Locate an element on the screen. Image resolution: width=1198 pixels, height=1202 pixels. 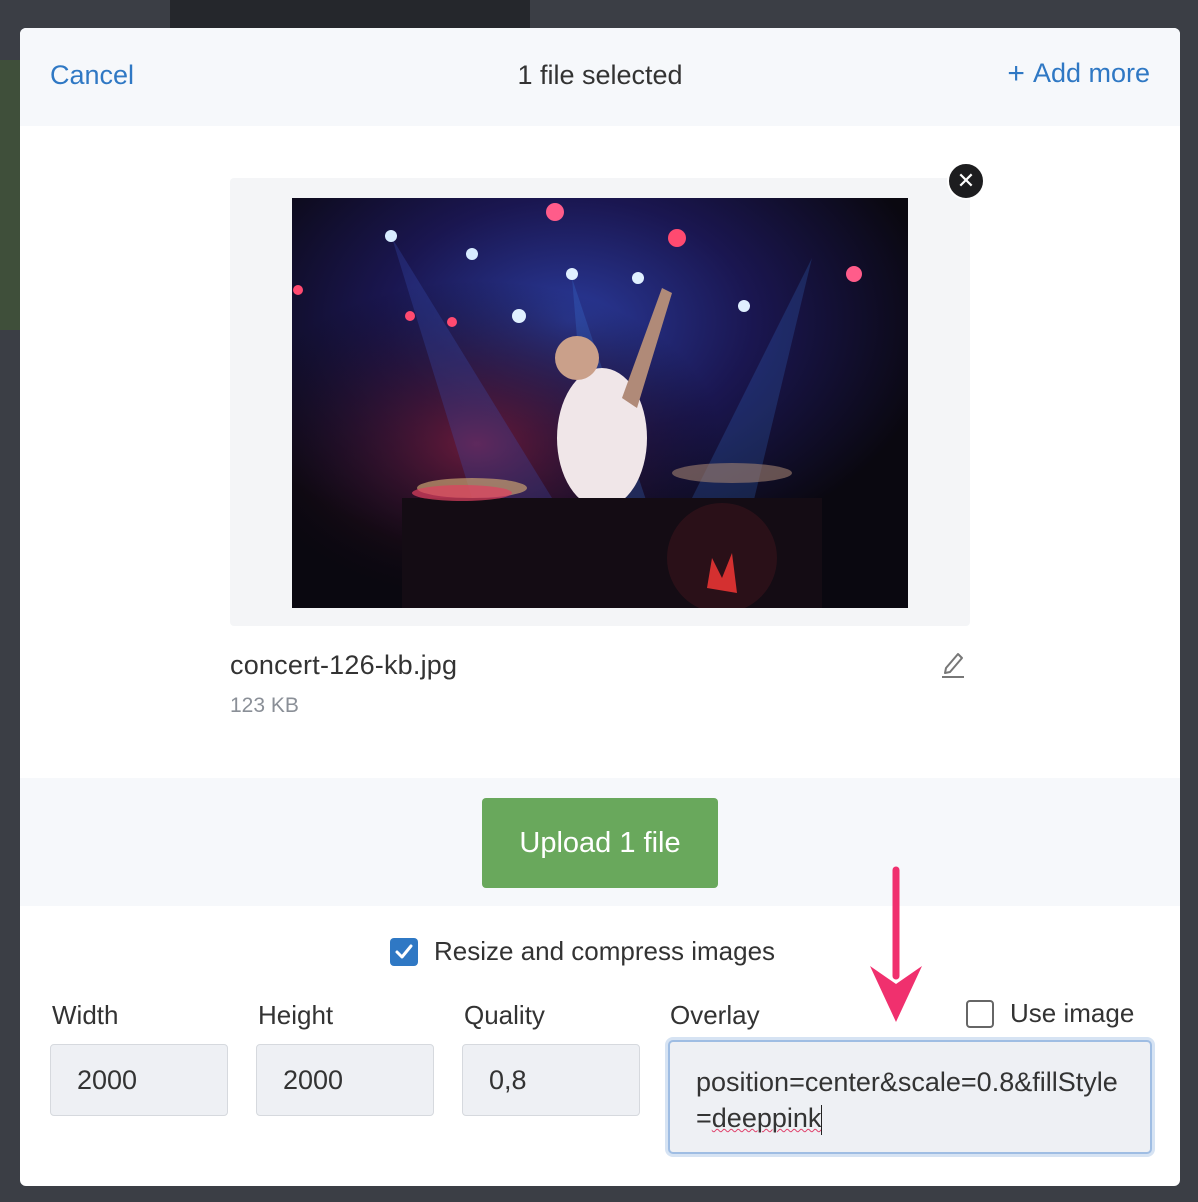
width-label: Width is located at coordinates (85, 1015).